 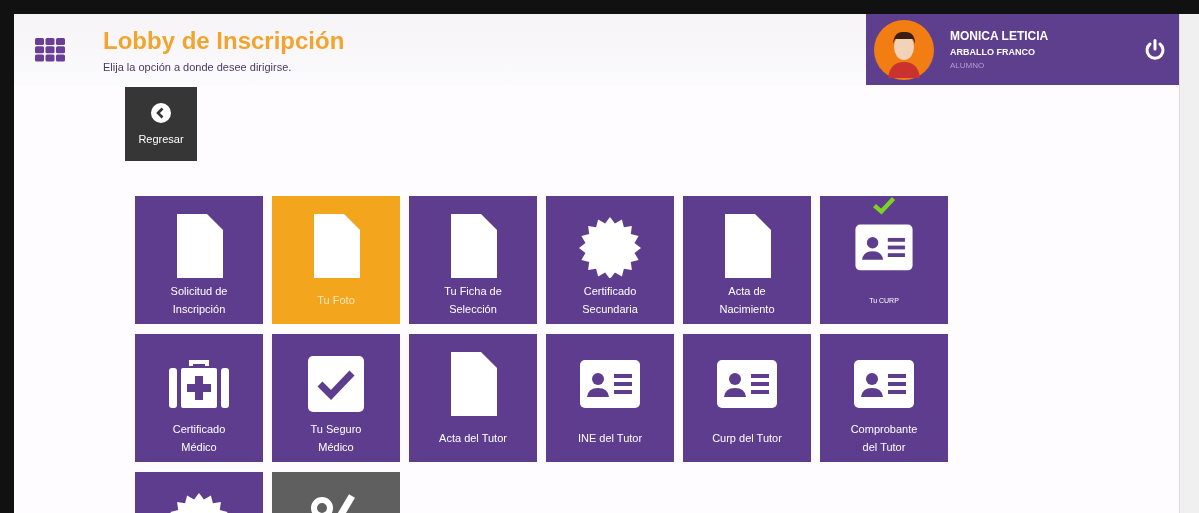 What do you see at coordinates (224, 40) in the screenshot?
I see `page-title: Lobby de Inscripción` at bounding box center [224, 40].